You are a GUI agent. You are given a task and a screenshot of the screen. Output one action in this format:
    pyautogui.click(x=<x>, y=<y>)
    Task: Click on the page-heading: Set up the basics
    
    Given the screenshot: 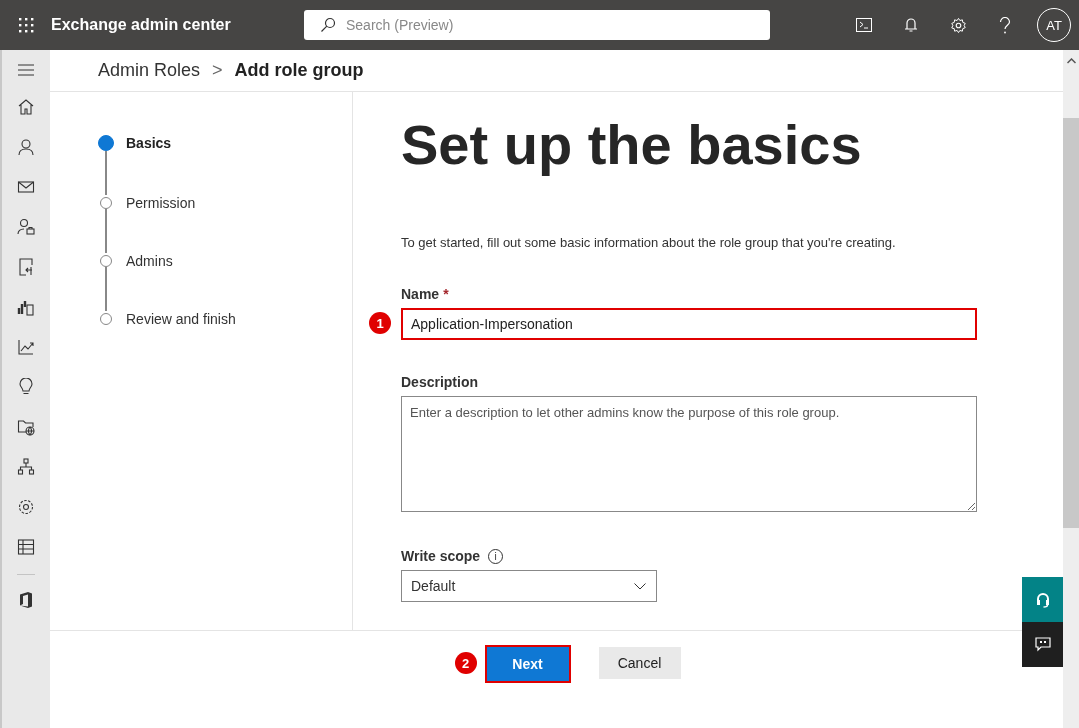 What is the action you would take?
    pyautogui.click(x=632, y=144)
    